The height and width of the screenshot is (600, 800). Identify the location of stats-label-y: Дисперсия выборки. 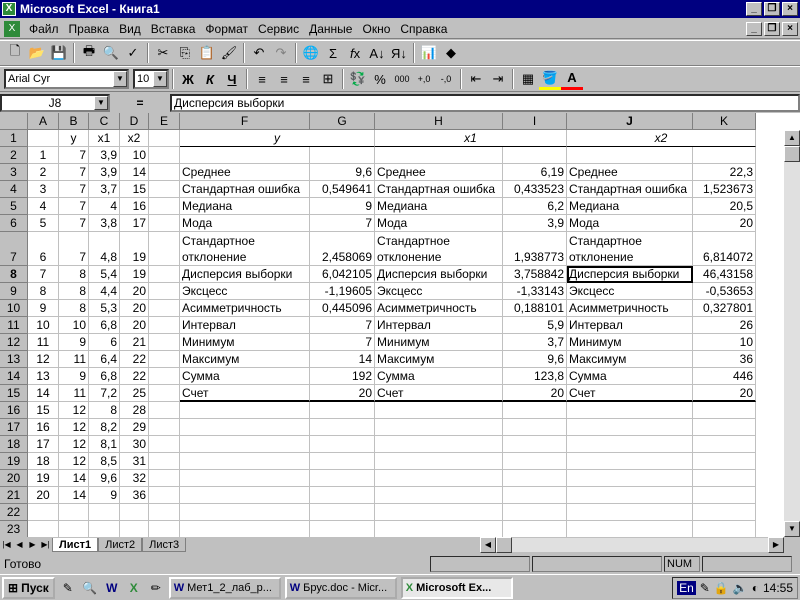
(245, 274).